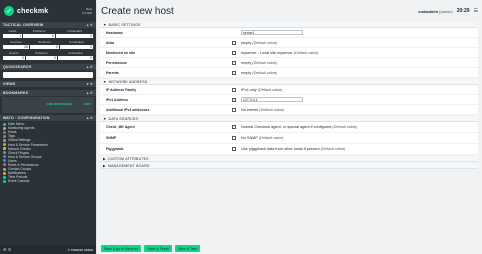 The width and height of the screenshot is (482, 254). Describe the element at coordinates (87, 104) in the screenshot. I see `edit-bookmarks-link: EDIT` at that location.